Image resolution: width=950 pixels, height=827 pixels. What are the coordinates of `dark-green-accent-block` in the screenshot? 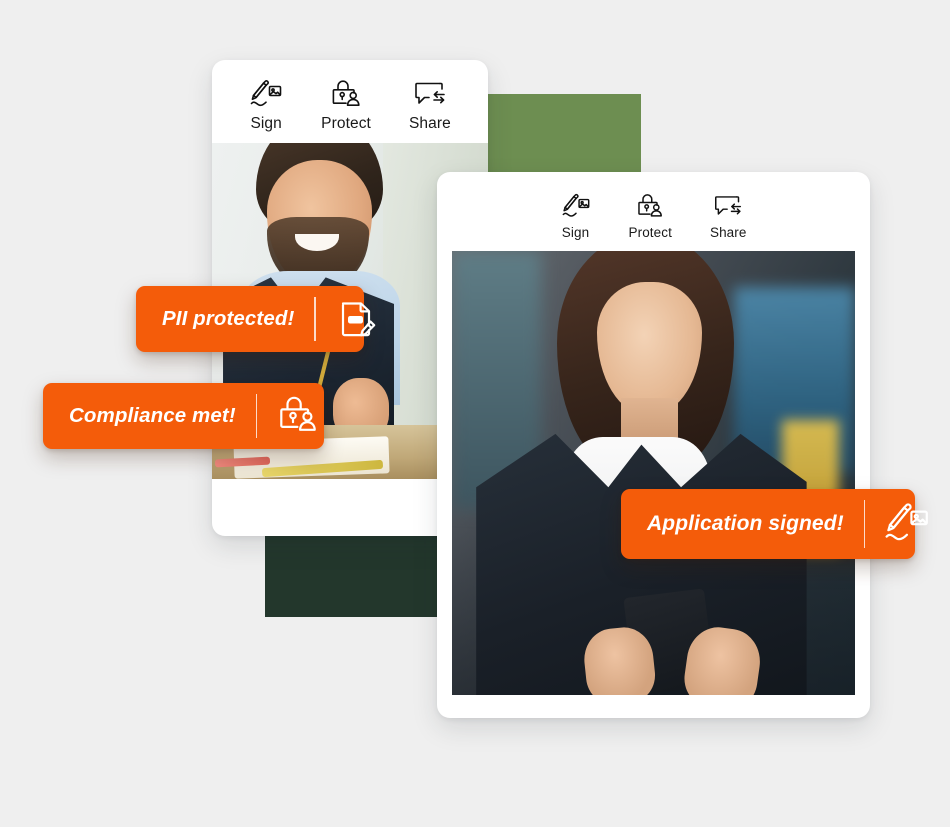 It's located at (353, 575).